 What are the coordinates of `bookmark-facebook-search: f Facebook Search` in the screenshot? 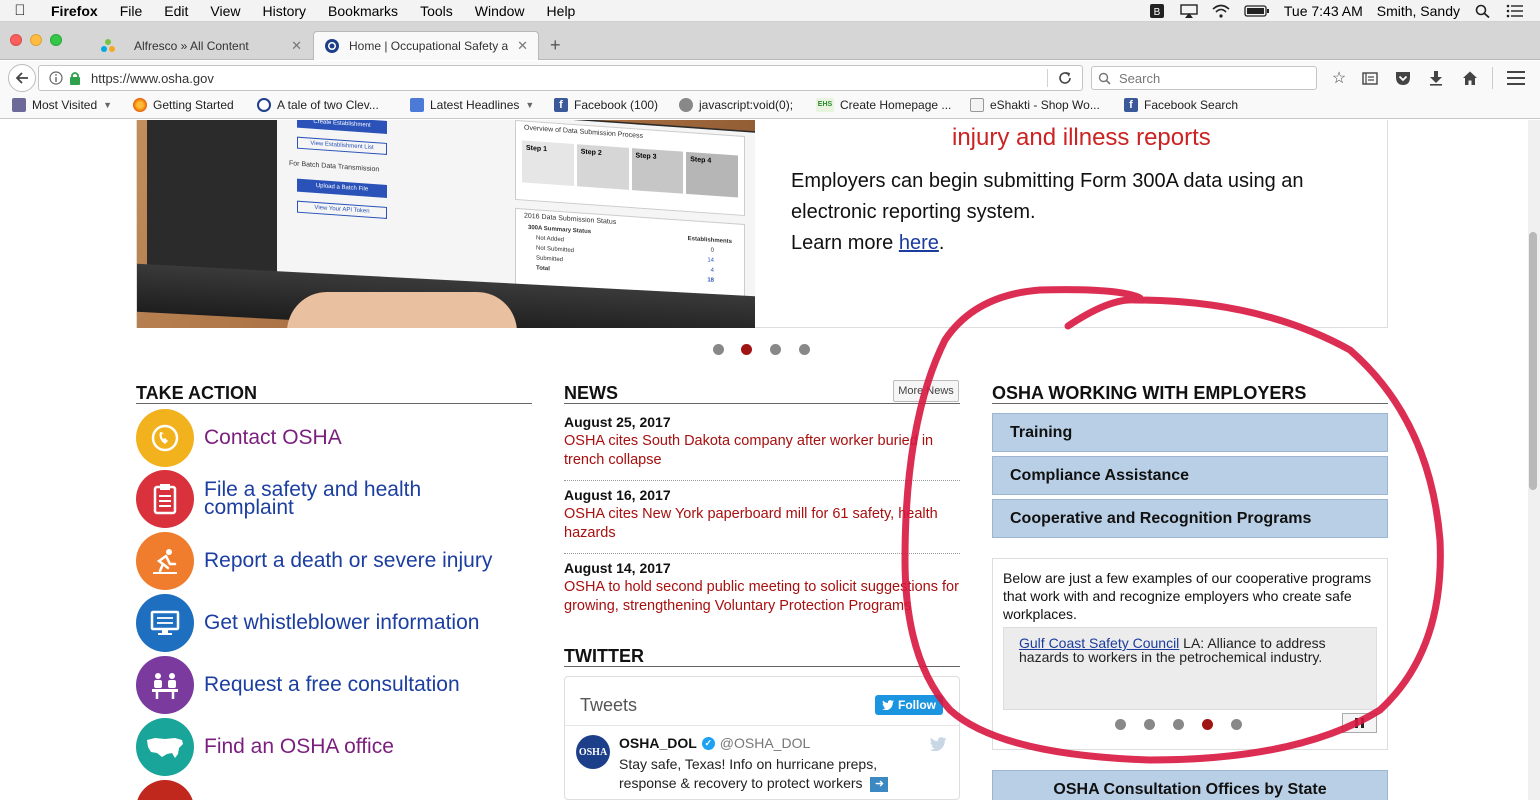 It's located at (1181, 105).